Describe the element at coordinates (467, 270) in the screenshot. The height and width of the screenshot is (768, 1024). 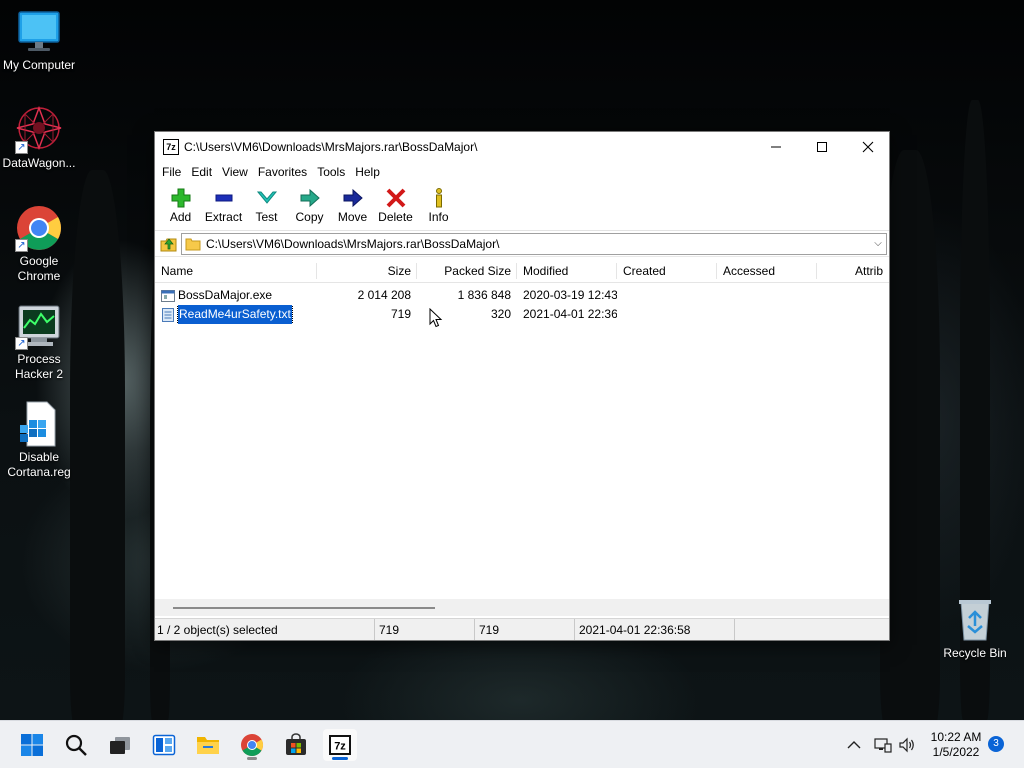
I see `column-header-packed-size: Packed Size` at that location.